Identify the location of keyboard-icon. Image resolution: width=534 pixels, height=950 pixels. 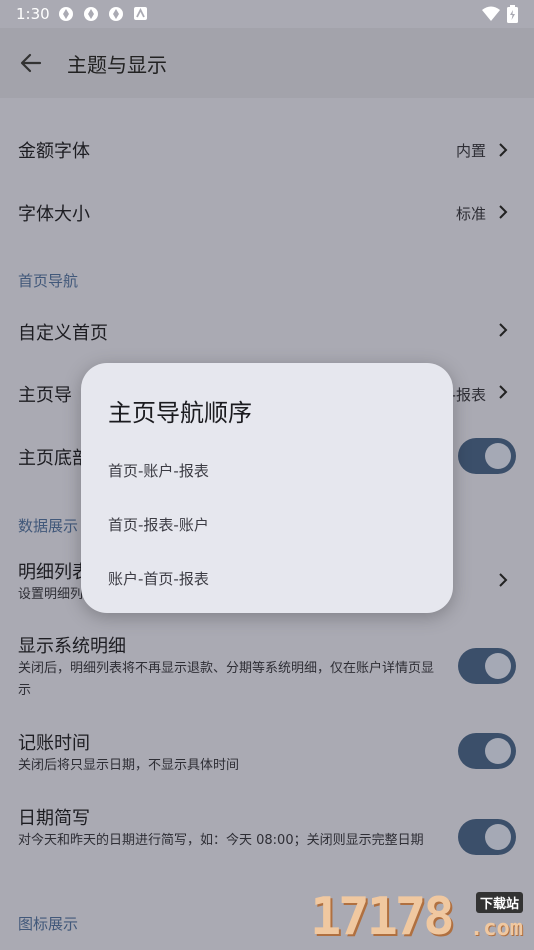
(140, 13).